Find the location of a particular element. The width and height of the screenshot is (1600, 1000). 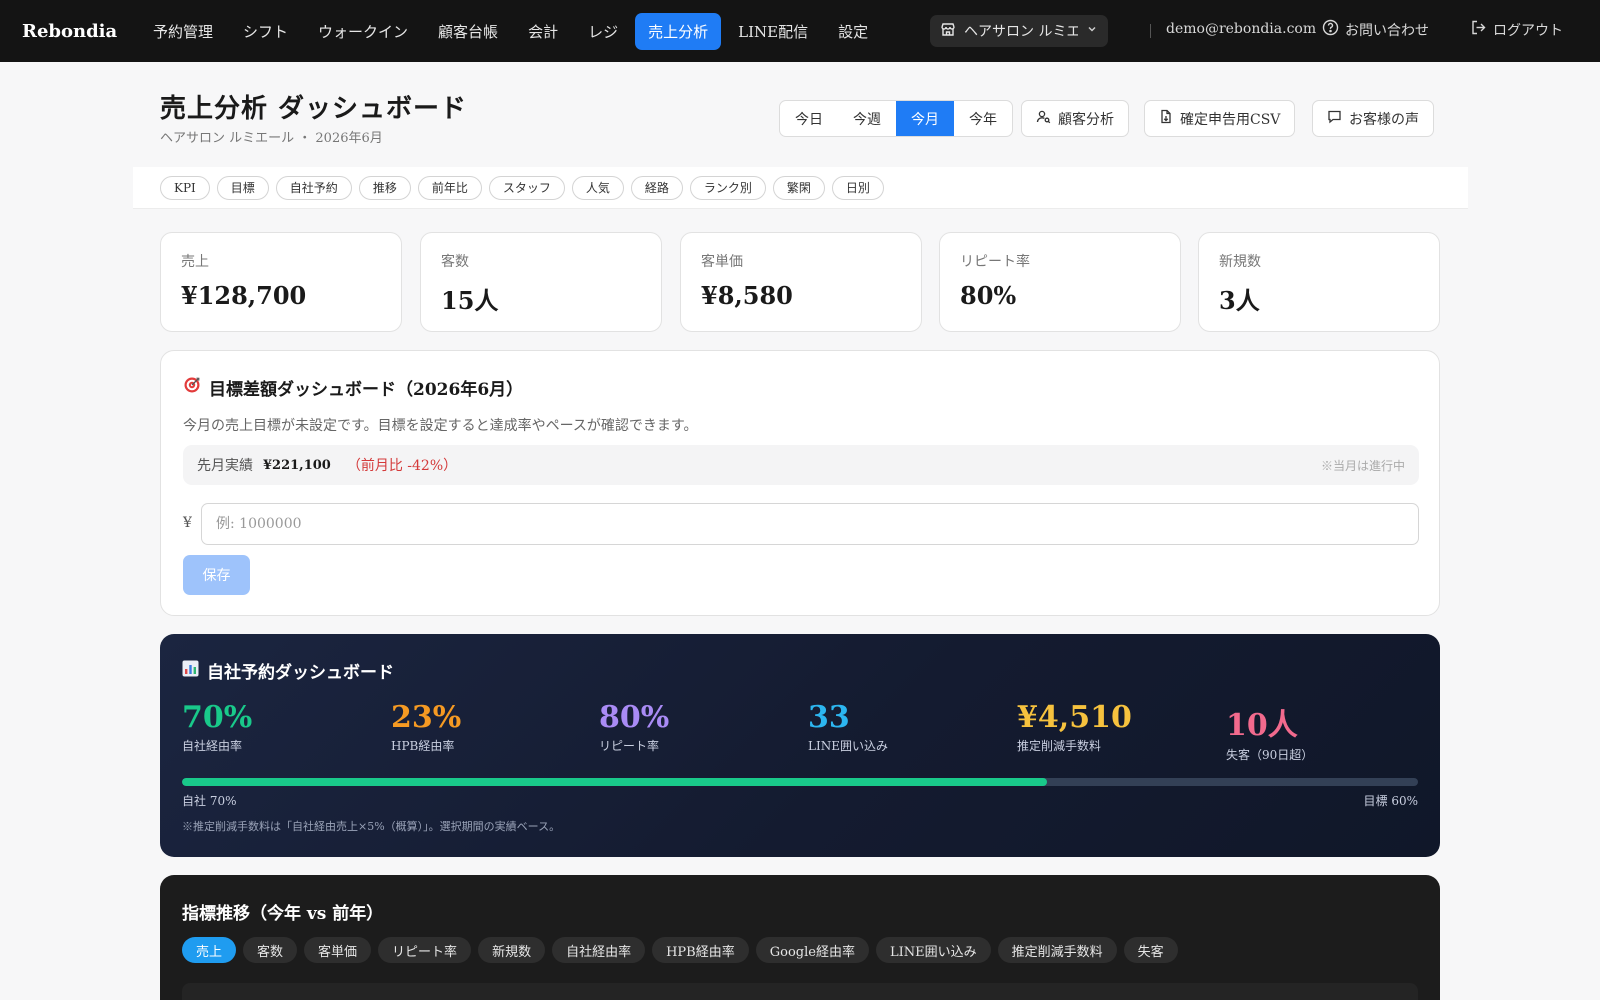

trend-tab-hpb-rate: HPB経由率 is located at coordinates (700, 950).